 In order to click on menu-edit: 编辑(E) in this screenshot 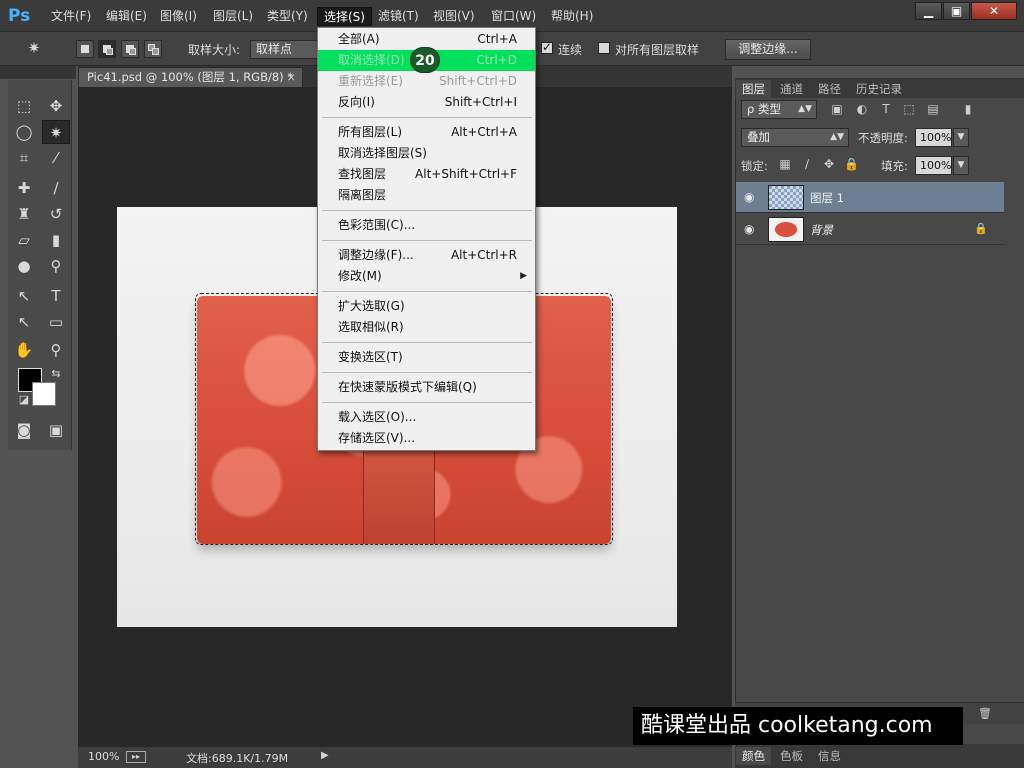, I will do `click(126, 16)`.